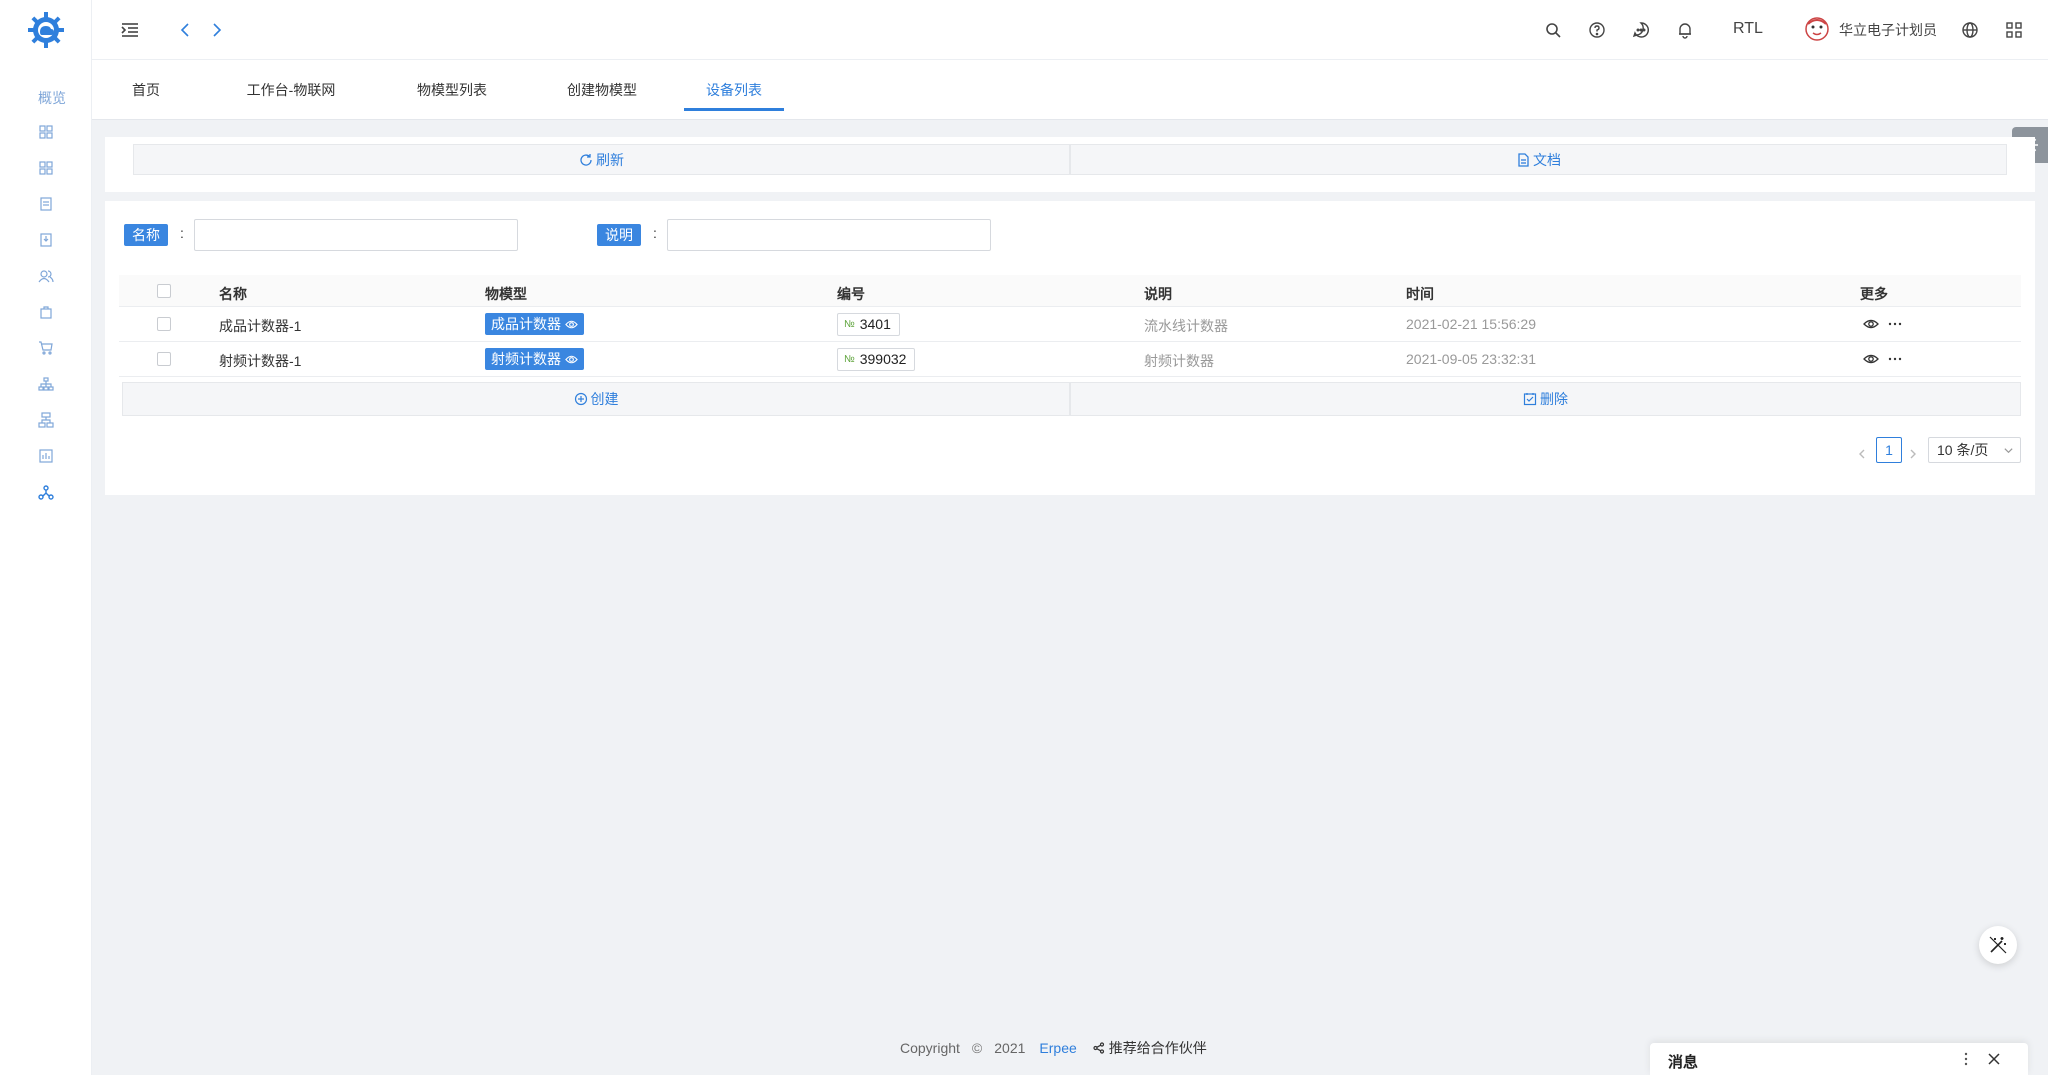 The height and width of the screenshot is (1075, 2048). What do you see at coordinates (164, 291) in the screenshot?
I see `select-all-checkbox` at bounding box center [164, 291].